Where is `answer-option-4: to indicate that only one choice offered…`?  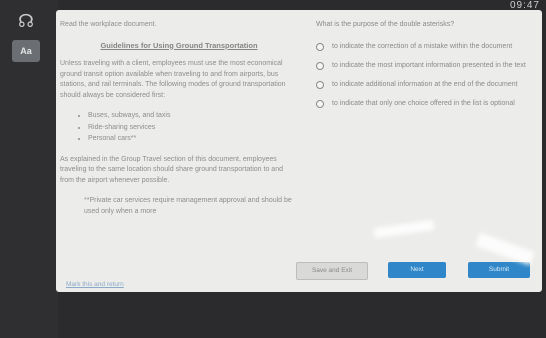 answer-option-4: to indicate that only one choice offered… is located at coordinates (427, 104).